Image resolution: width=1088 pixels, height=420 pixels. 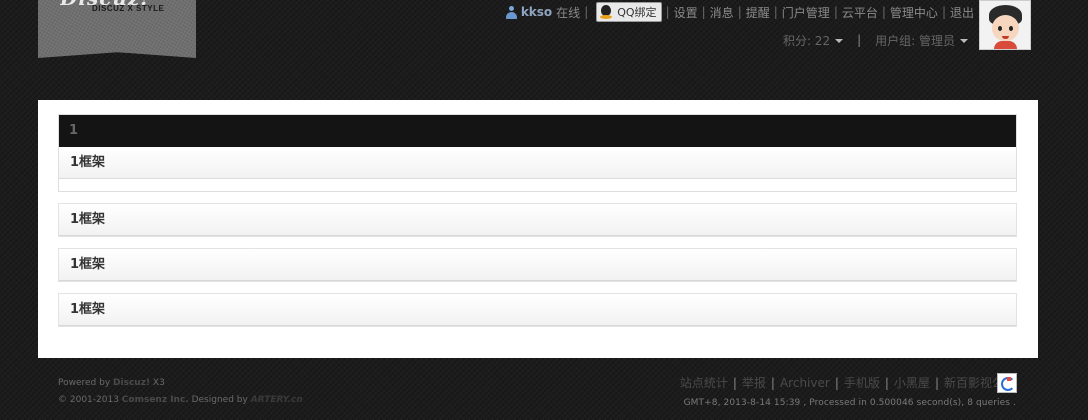 What do you see at coordinates (962, 12) in the screenshot?
I see `logout-link: 退出` at bounding box center [962, 12].